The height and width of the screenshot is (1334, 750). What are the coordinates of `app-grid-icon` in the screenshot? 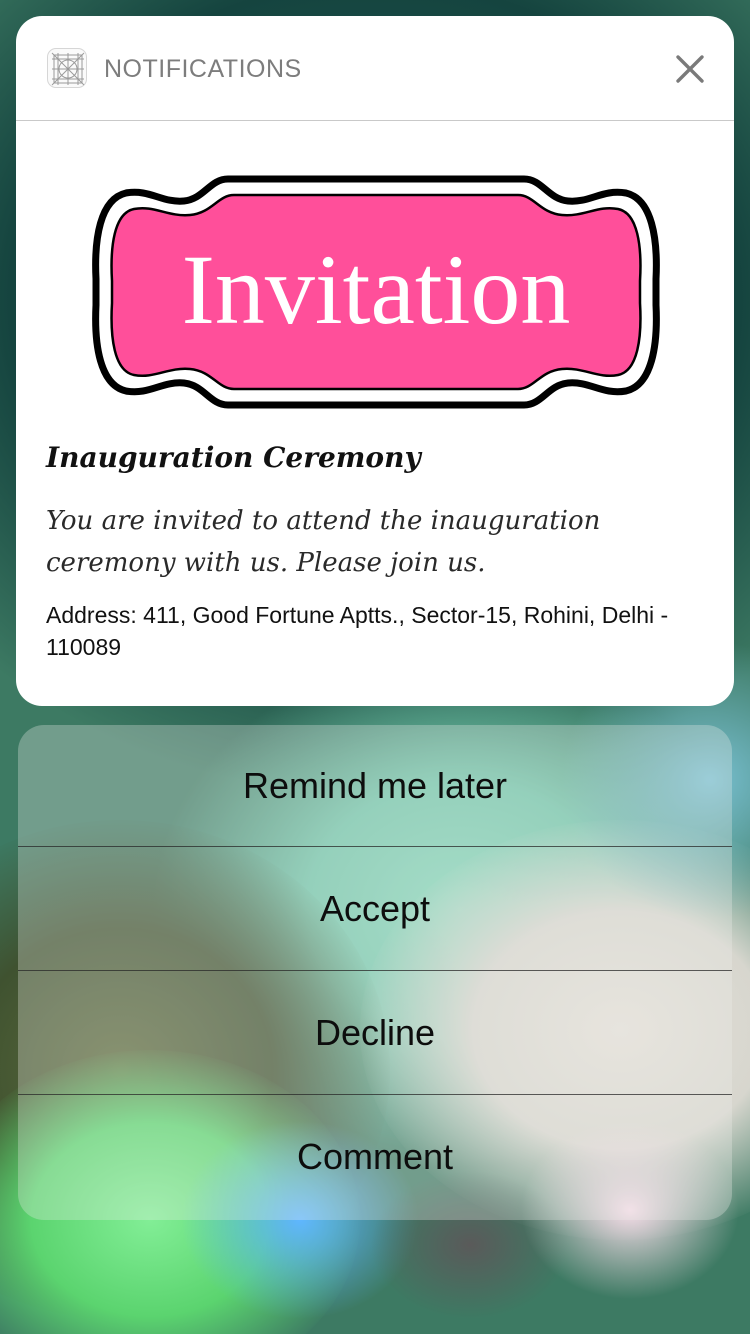 It's located at (67, 68).